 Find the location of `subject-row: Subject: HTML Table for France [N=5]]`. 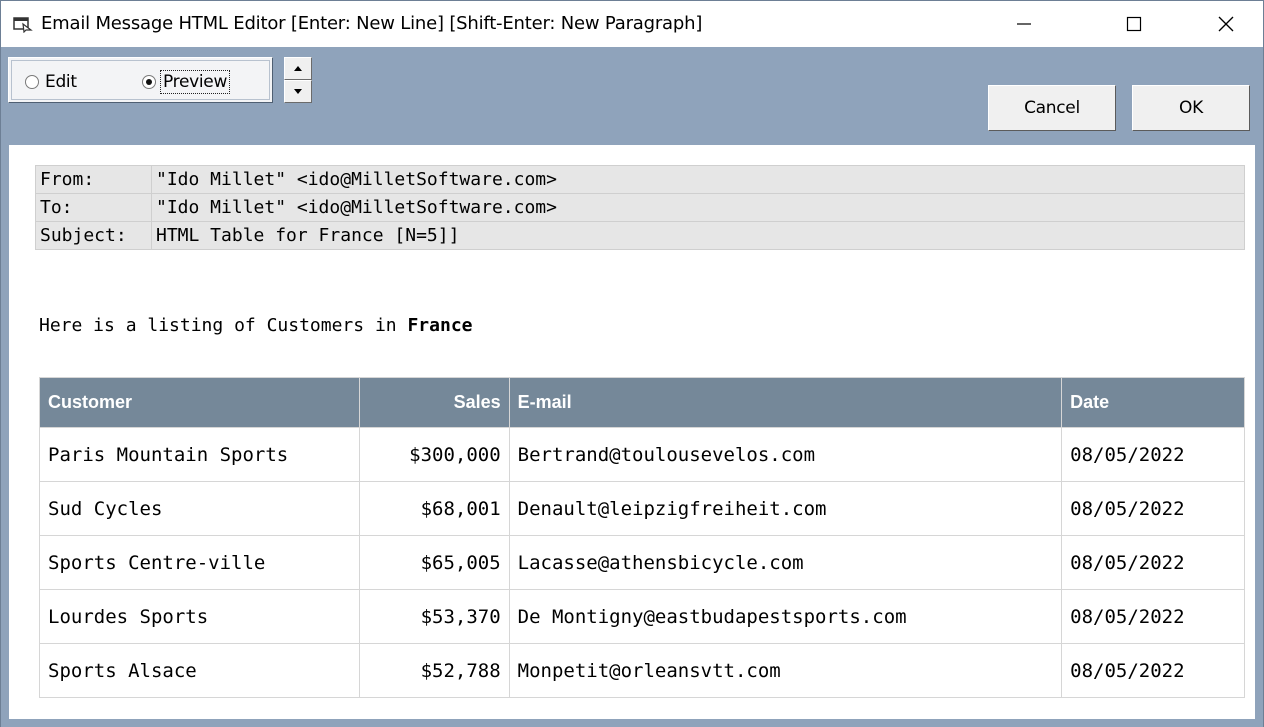

subject-row: Subject: HTML Table for France [N=5]] is located at coordinates (640, 235).